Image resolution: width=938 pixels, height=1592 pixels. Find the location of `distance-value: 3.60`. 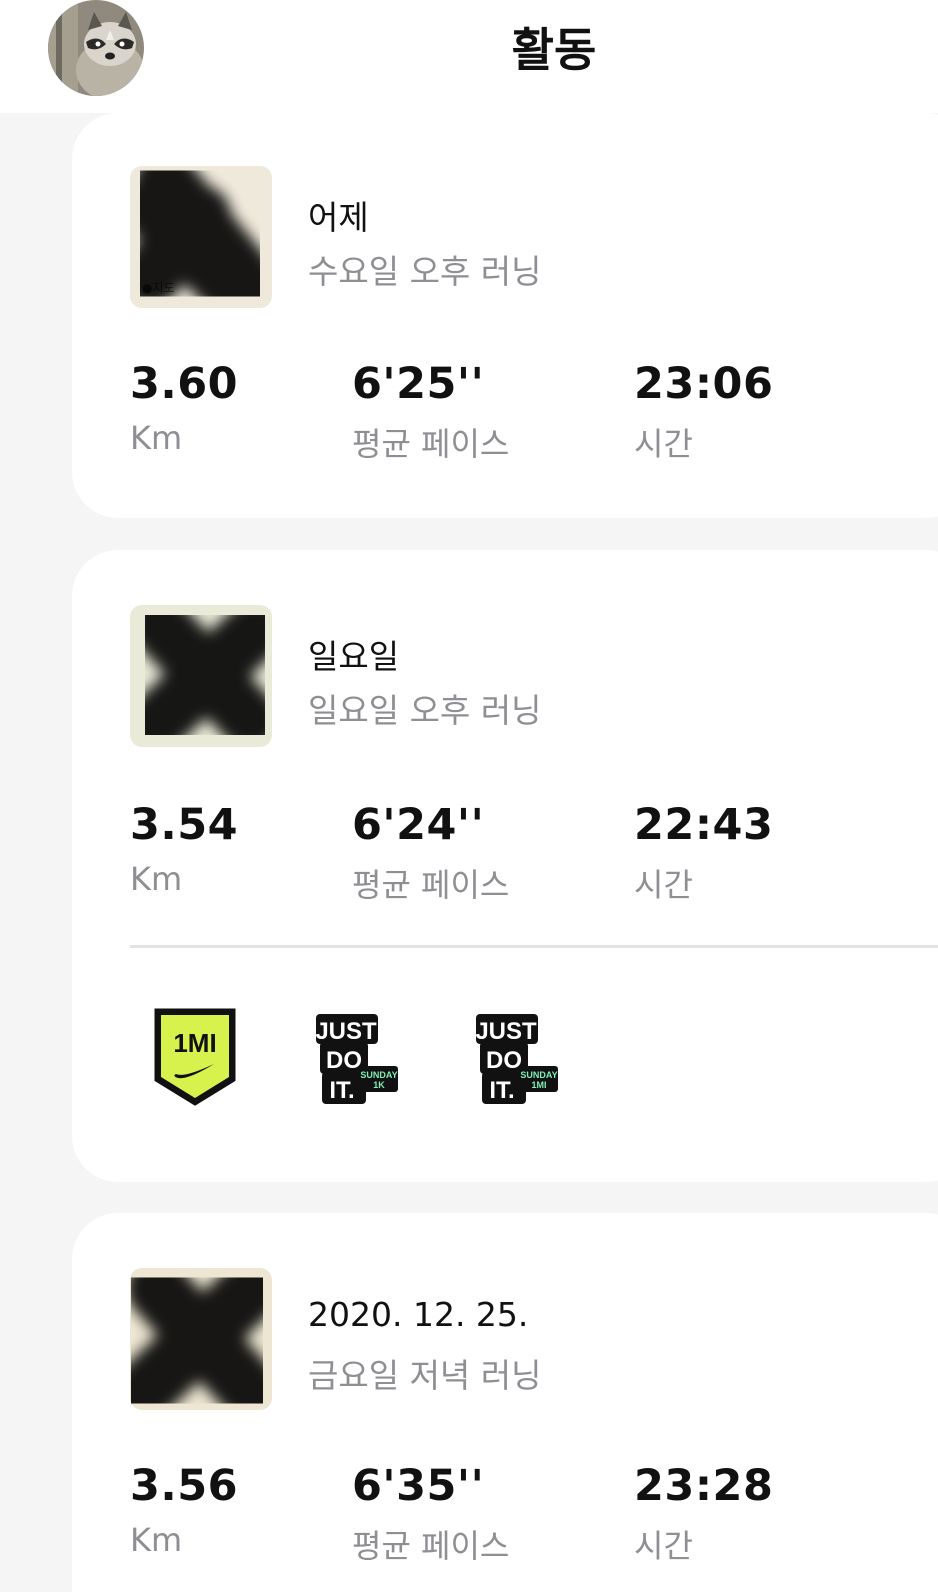

distance-value: 3.60 is located at coordinates (184, 384).